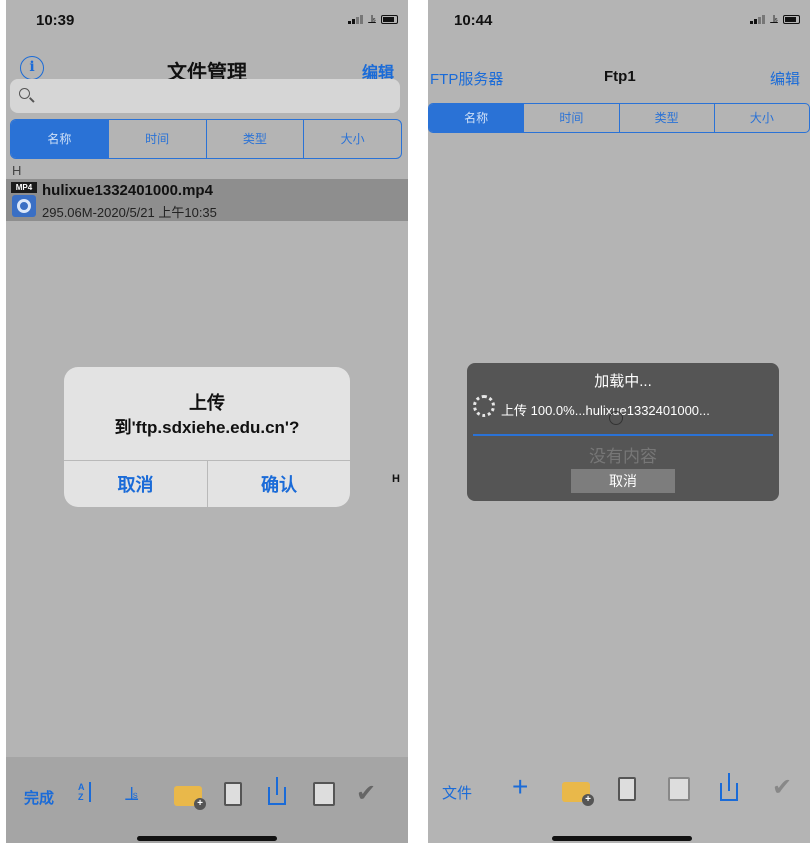 This screenshot has width=810, height=843. What do you see at coordinates (396, 479) in the screenshot?
I see `index-letter: H` at bounding box center [396, 479].